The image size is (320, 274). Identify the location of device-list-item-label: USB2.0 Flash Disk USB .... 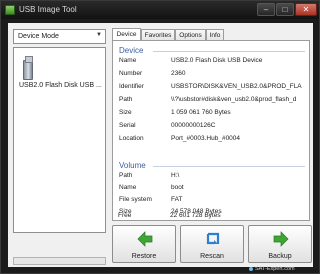
(60, 85).